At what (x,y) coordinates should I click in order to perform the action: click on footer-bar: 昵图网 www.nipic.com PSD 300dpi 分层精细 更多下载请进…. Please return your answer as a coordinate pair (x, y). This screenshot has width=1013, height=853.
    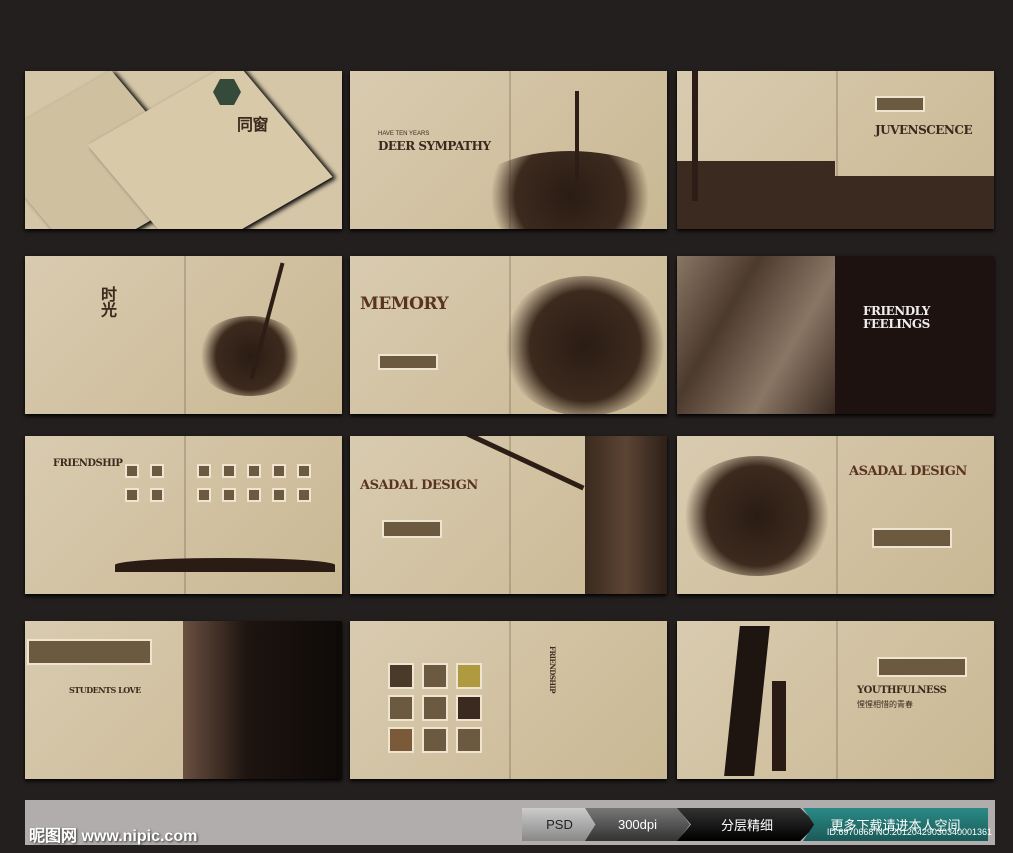
    Looking at the image, I should click on (510, 822).